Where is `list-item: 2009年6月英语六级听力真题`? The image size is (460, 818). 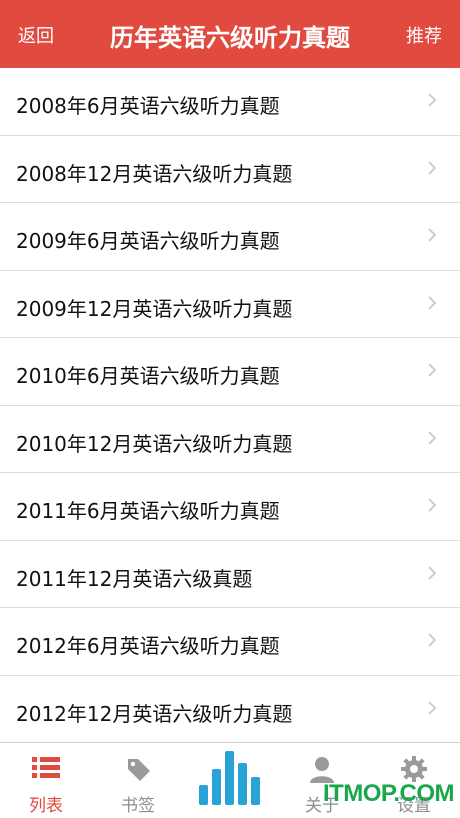
list-item: 2009年6月英语六级听力真题 is located at coordinates (230, 237).